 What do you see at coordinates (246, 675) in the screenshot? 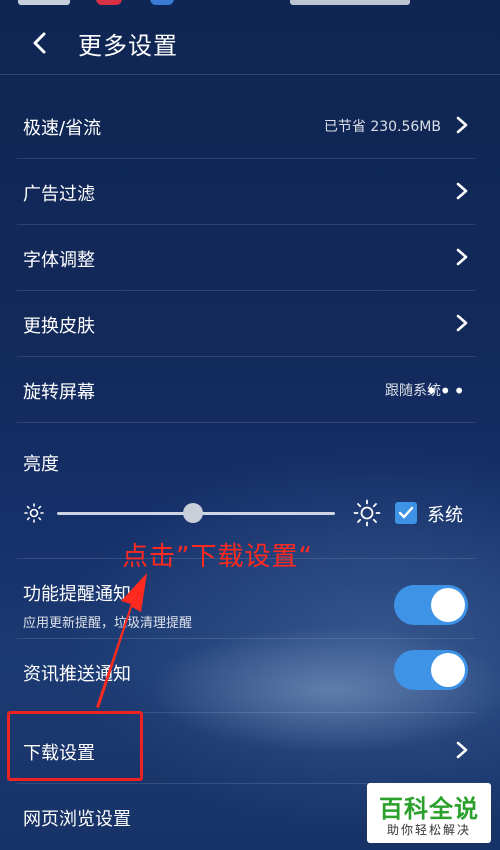
I see `row-news-push: 资讯推送通知` at bounding box center [246, 675].